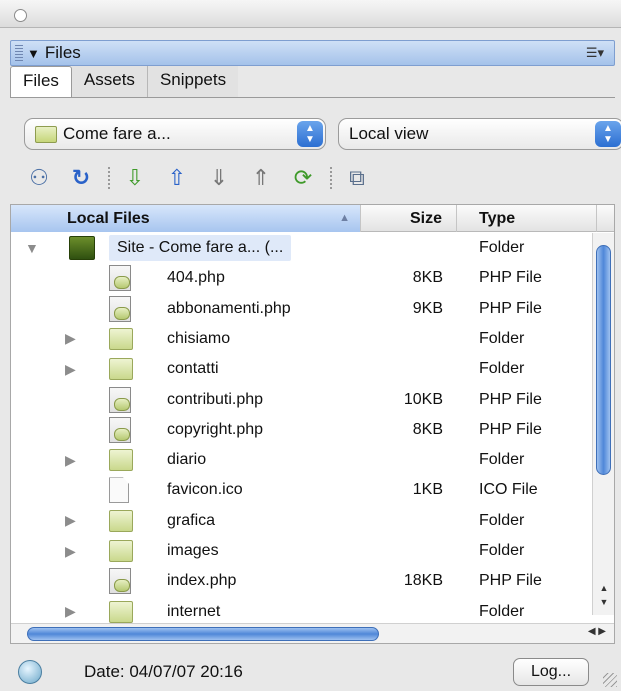  I want to click on folder-row: ▶ grafica Folder, so click(301, 521).